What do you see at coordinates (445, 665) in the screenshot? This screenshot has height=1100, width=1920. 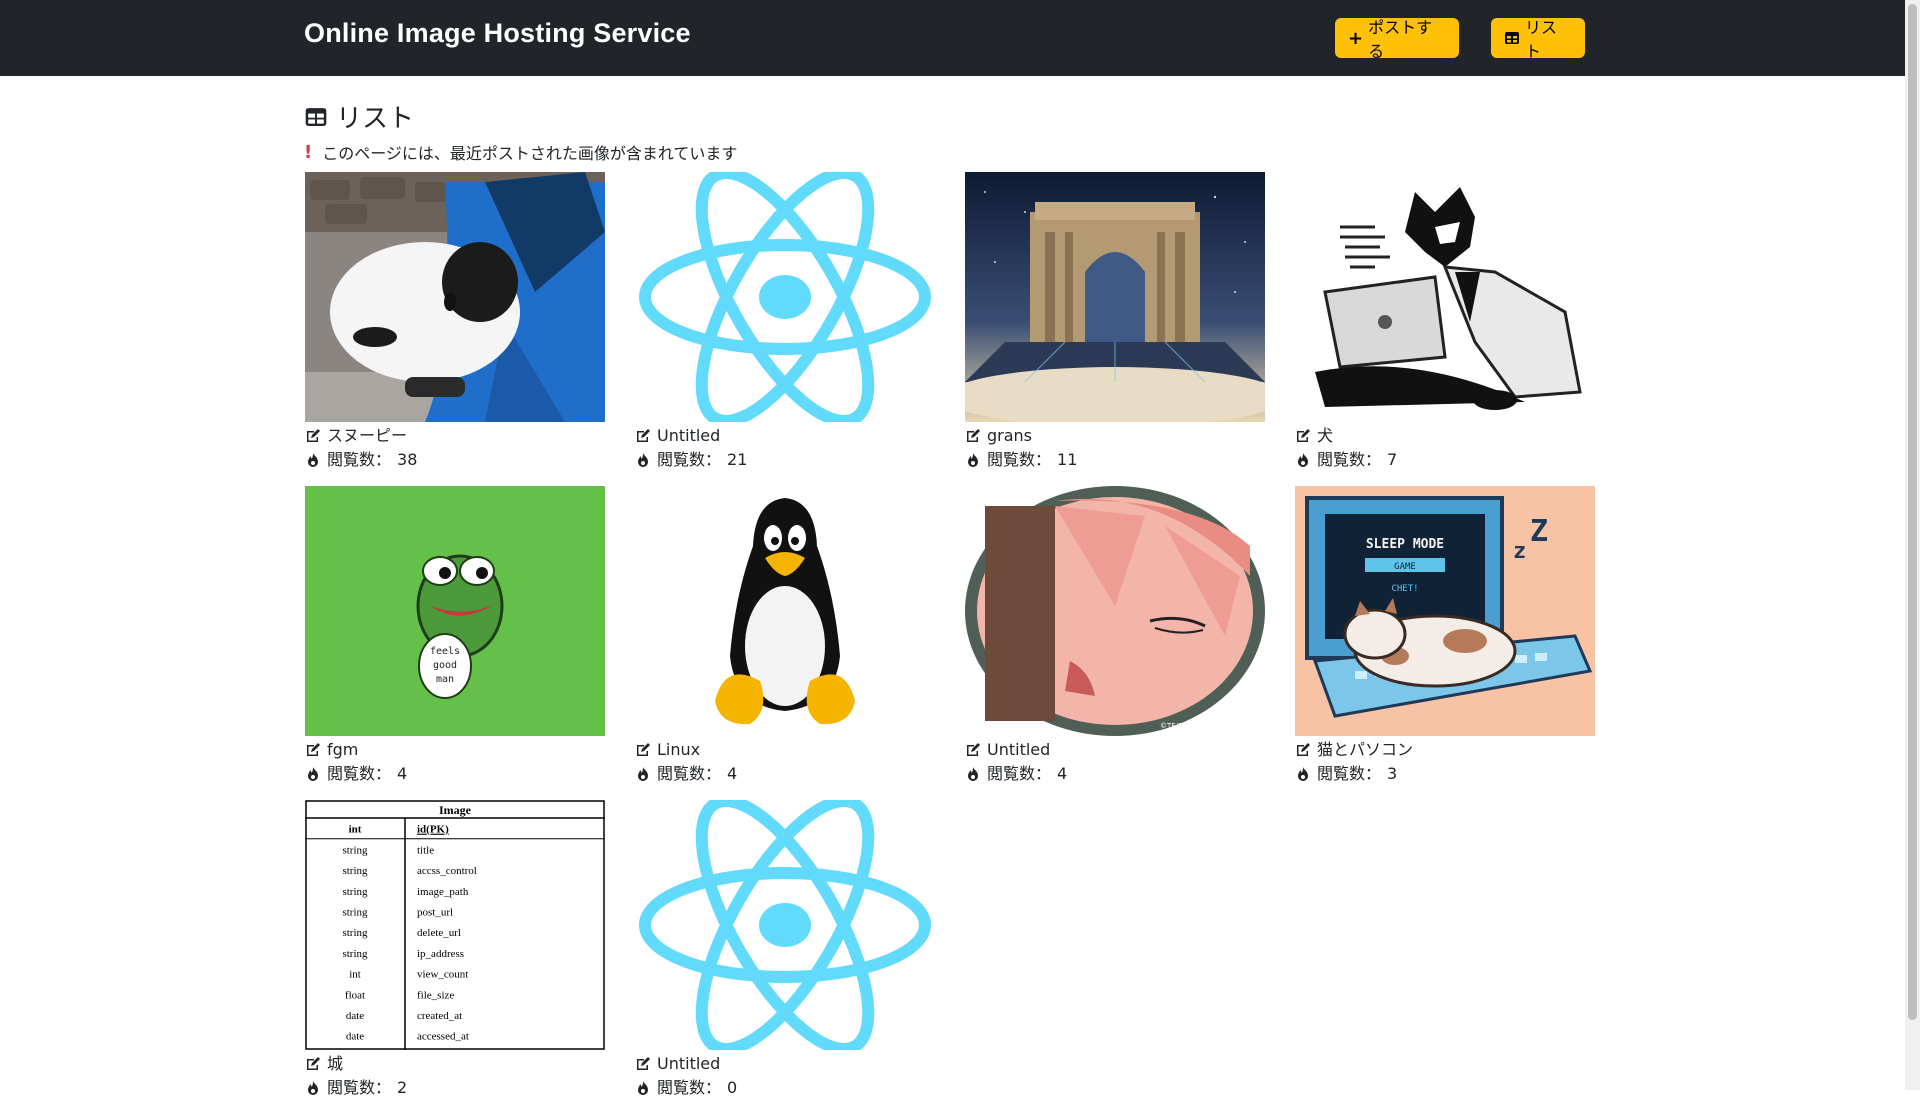 I see `pepe-text-2: good` at bounding box center [445, 665].